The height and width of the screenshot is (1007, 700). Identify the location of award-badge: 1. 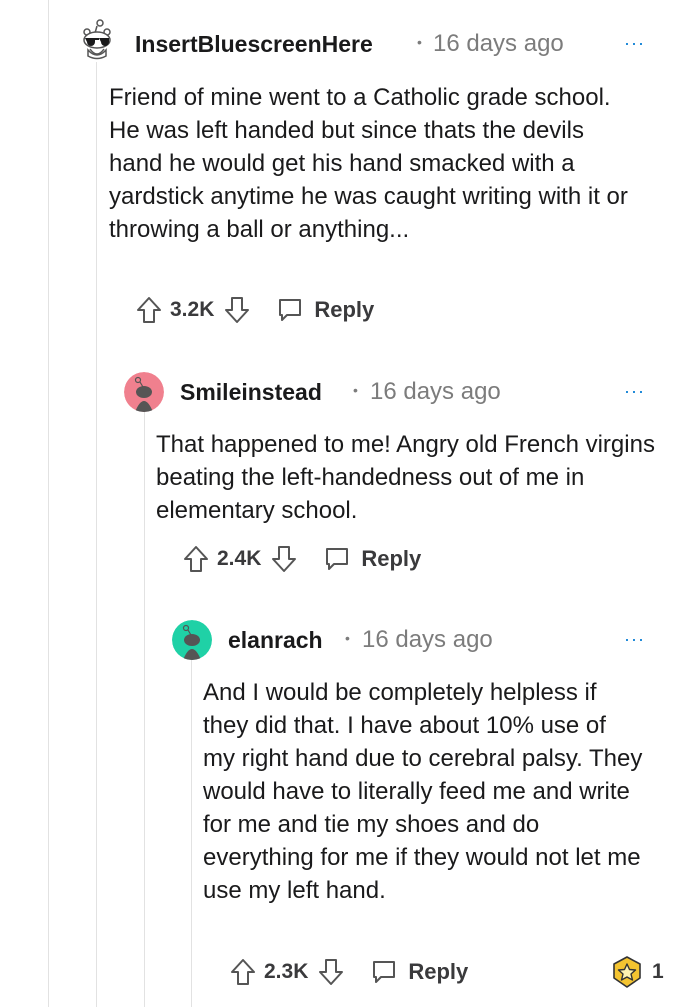
(638, 972).